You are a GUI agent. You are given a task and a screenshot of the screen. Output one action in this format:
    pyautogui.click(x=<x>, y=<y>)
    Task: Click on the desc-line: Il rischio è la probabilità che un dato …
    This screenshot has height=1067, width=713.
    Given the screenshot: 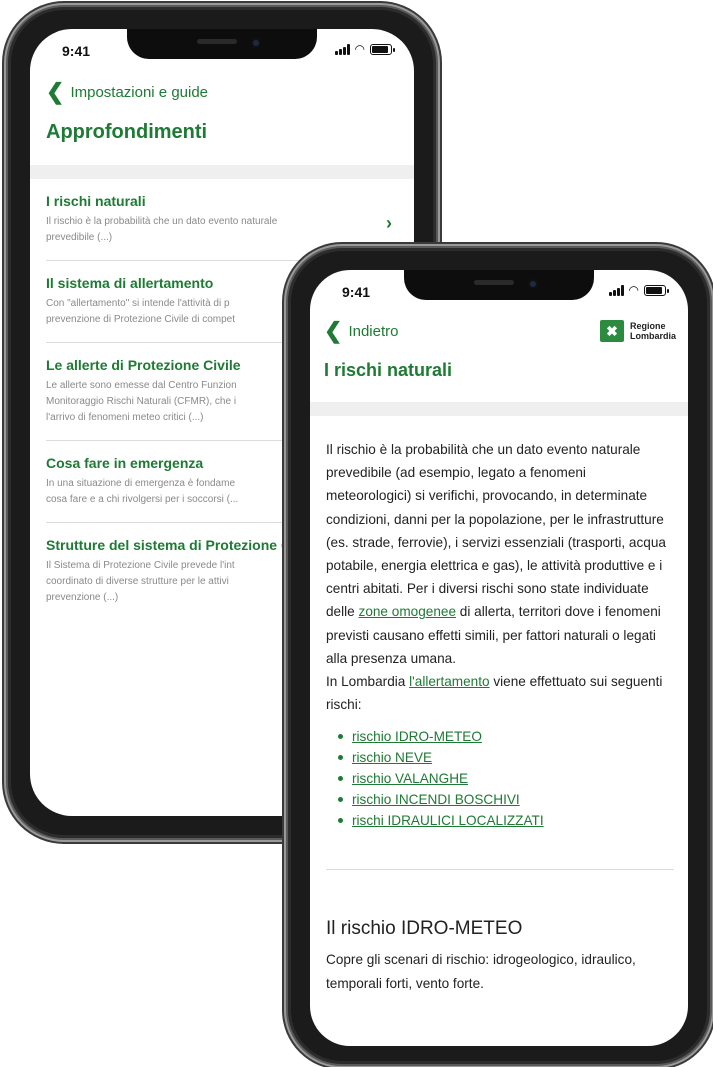 What is the action you would take?
    pyautogui.click(x=162, y=221)
    